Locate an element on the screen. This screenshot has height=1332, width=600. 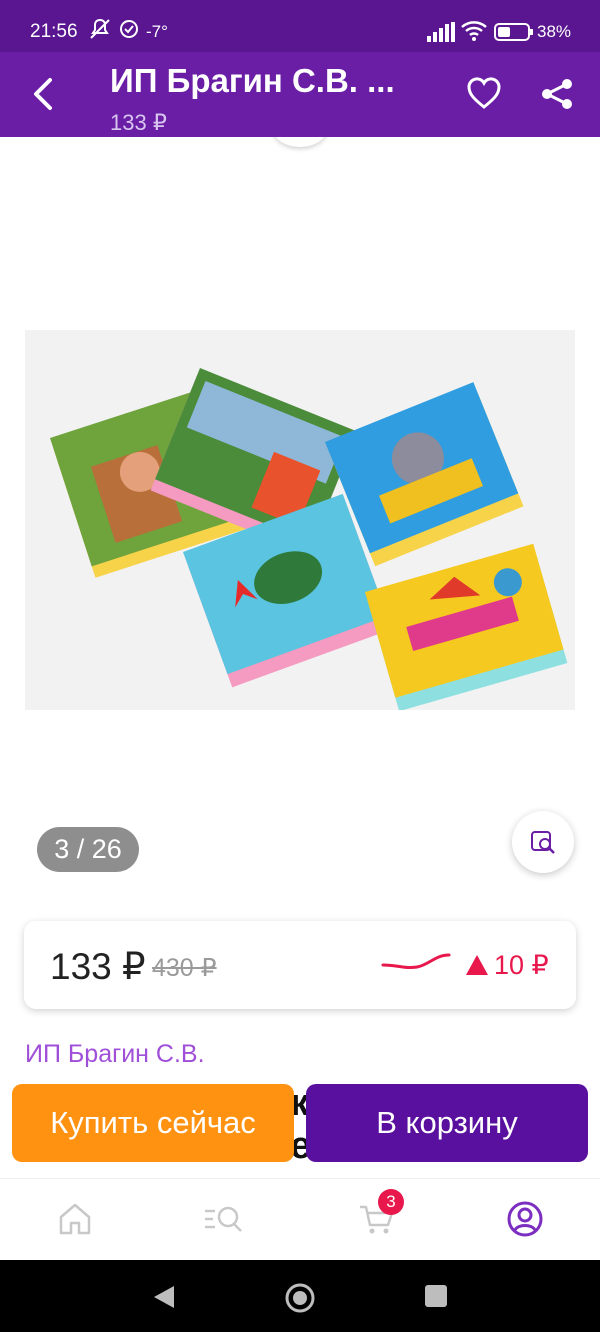
system-nav-bar is located at coordinates (300, 1296).